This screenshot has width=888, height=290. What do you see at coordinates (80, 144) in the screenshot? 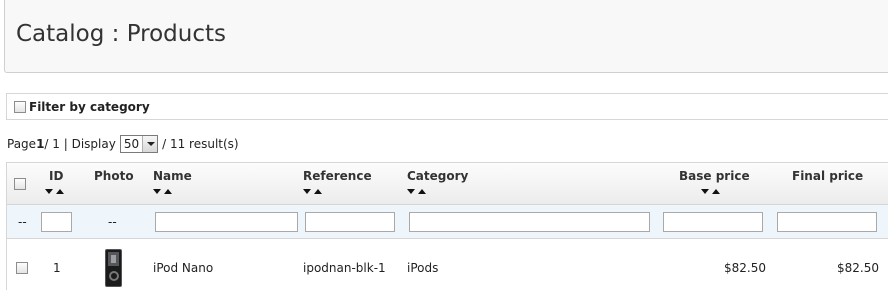
I see `page-of-display: / 1 | Display` at bounding box center [80, 144].